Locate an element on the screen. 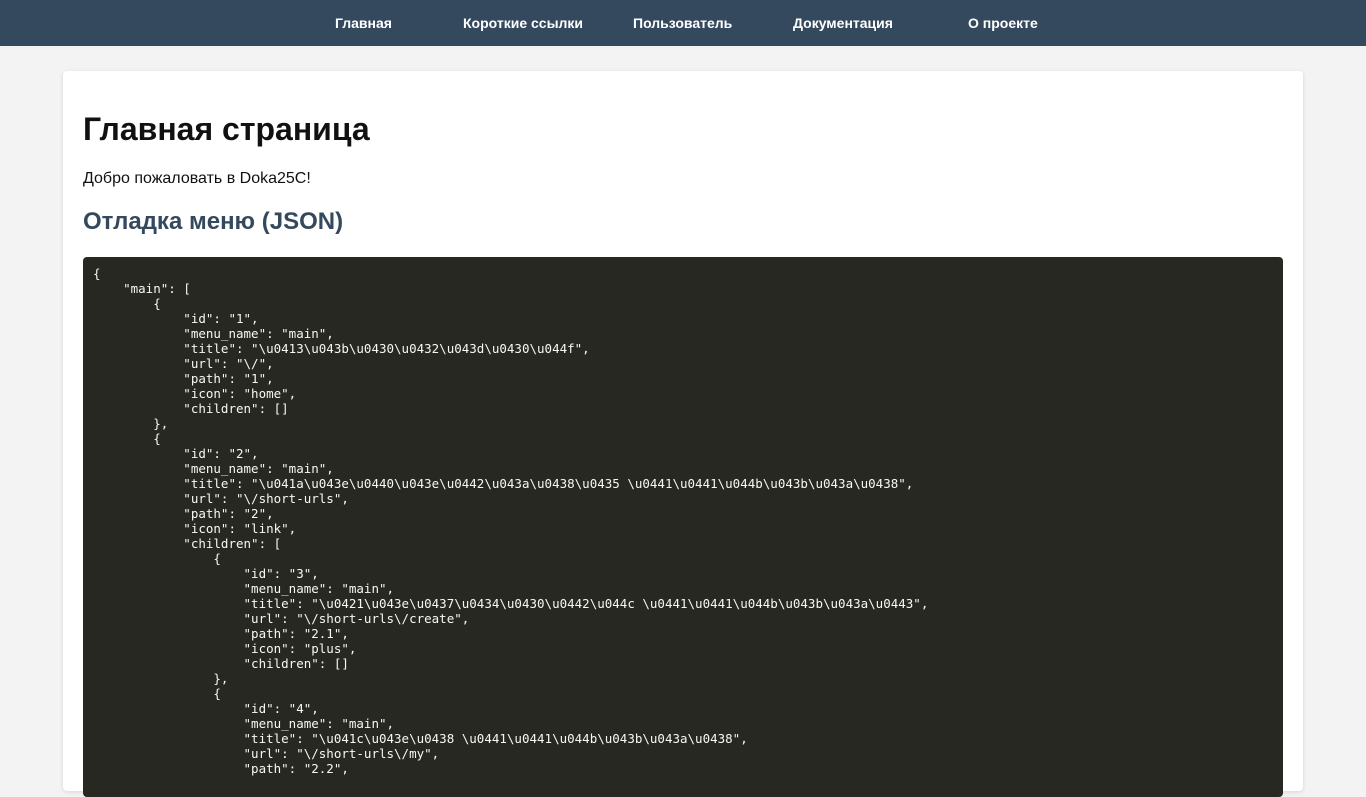 The width and height of the screenshot is (1366, 797). nav-item-user: Пользователь is located at coordinates (682, 23).